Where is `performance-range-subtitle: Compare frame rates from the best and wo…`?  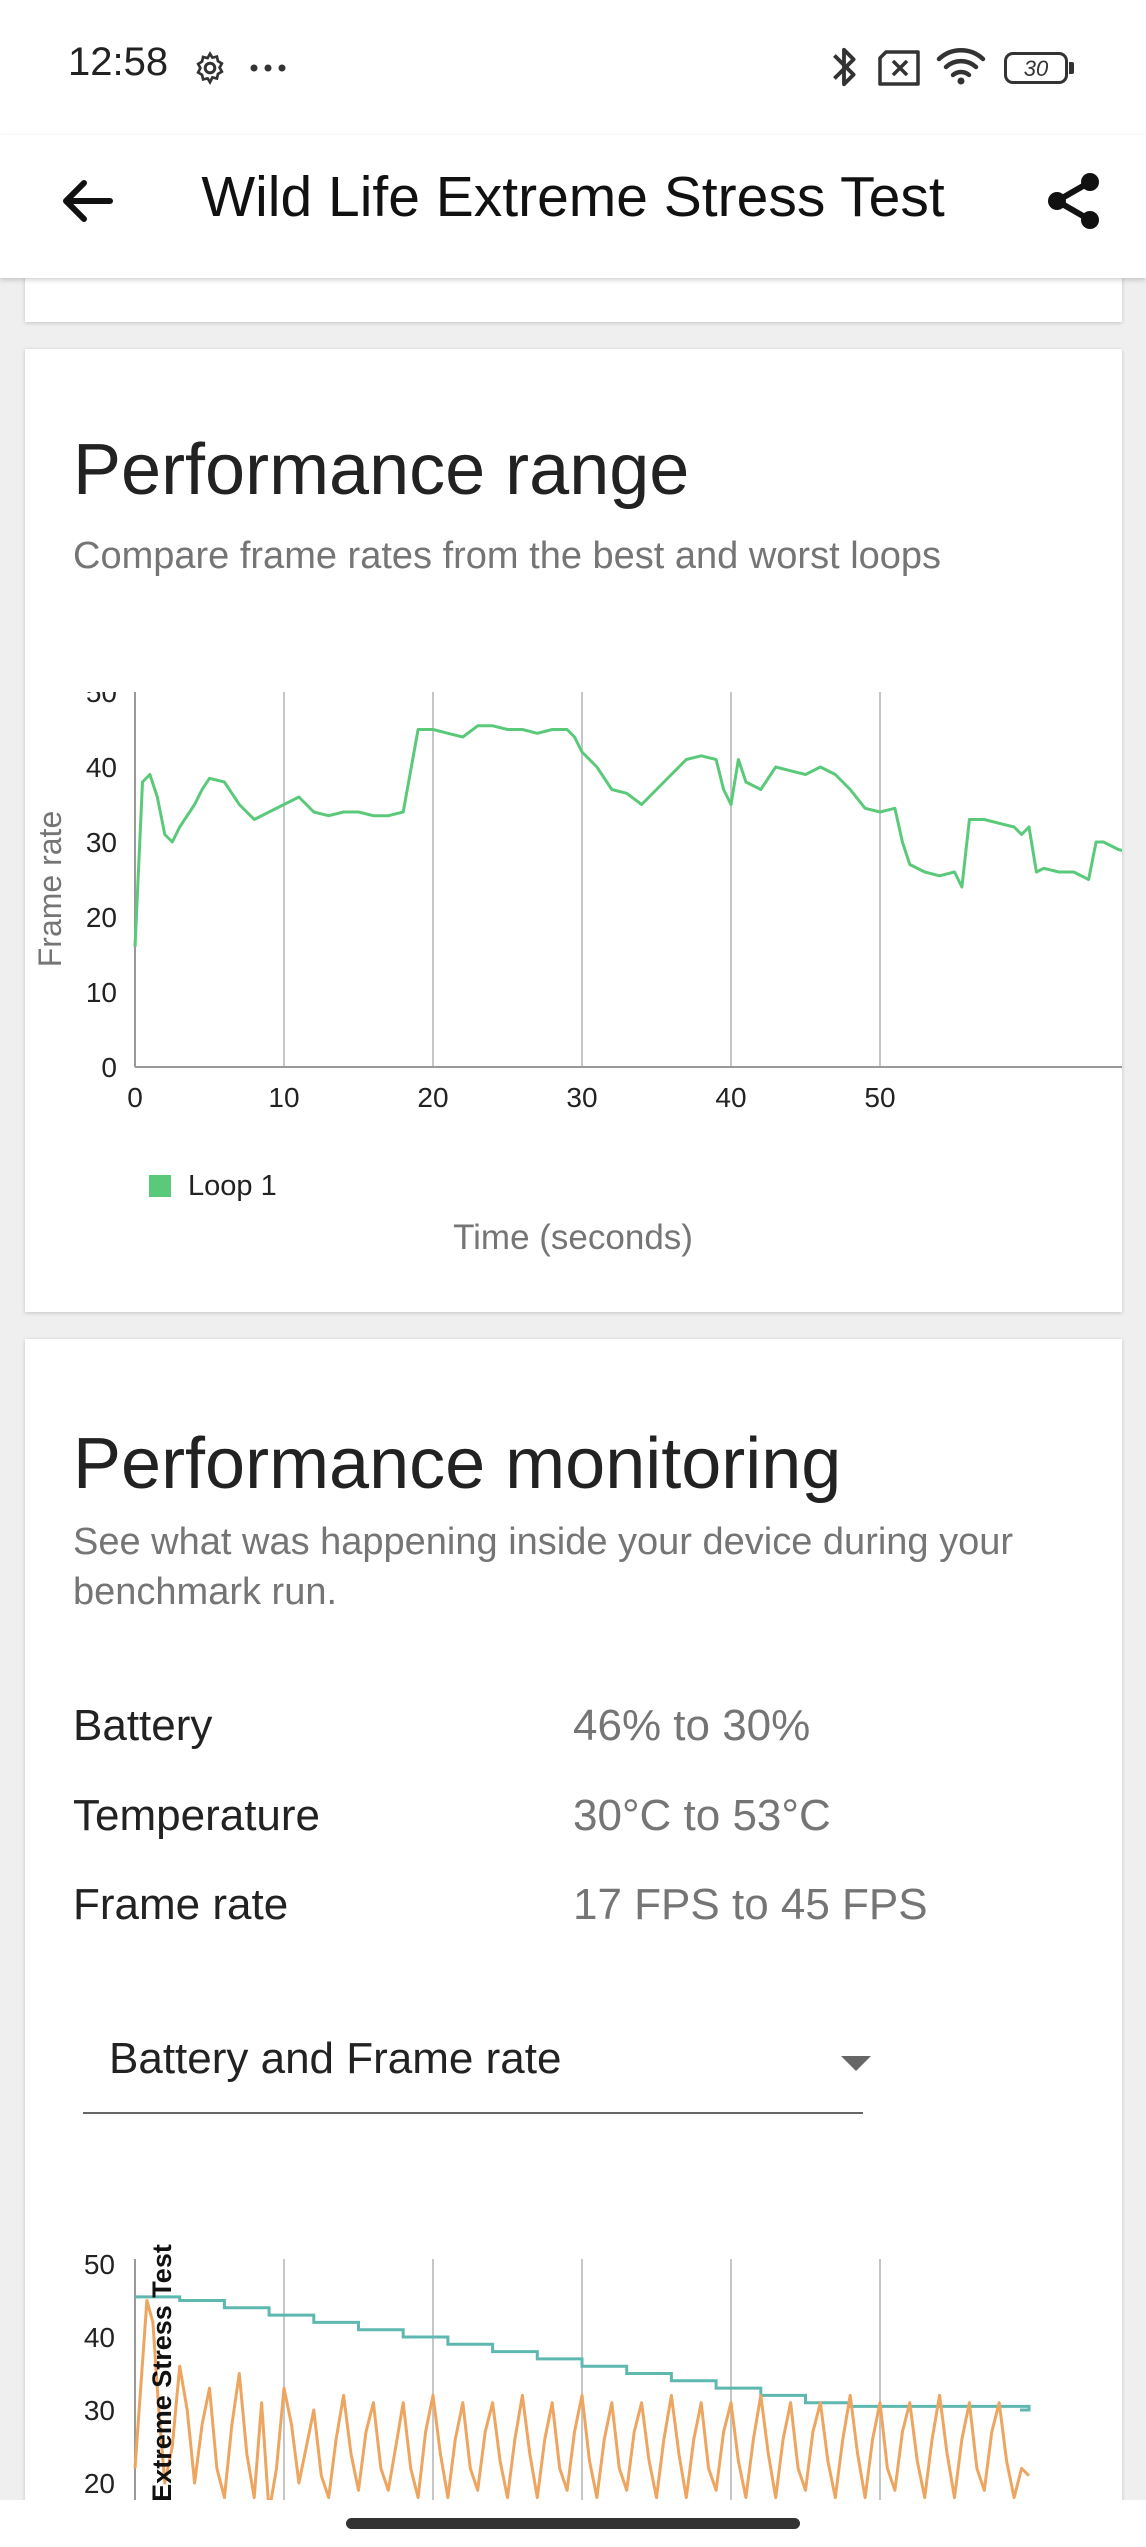
performance-range-subtitle: Compare frame rates from the best and wo… is located at coordinates (507, 556).